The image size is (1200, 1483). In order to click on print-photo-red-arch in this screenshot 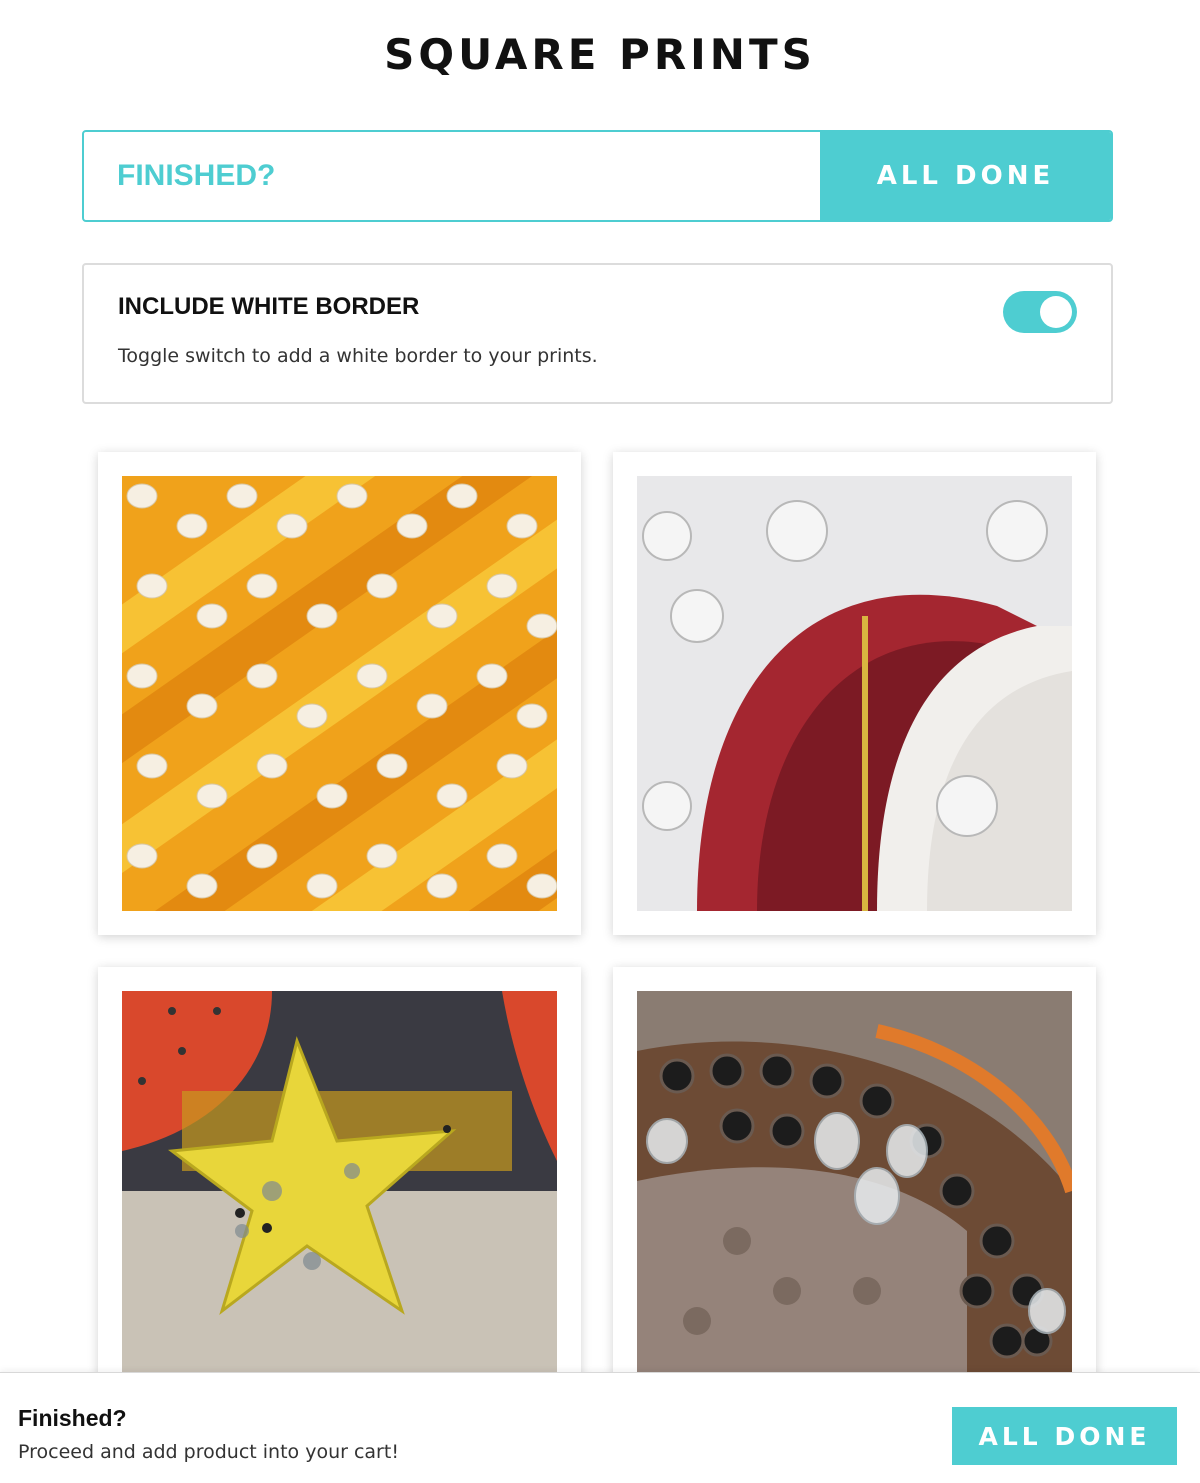, I will do `click(854, 693)`.